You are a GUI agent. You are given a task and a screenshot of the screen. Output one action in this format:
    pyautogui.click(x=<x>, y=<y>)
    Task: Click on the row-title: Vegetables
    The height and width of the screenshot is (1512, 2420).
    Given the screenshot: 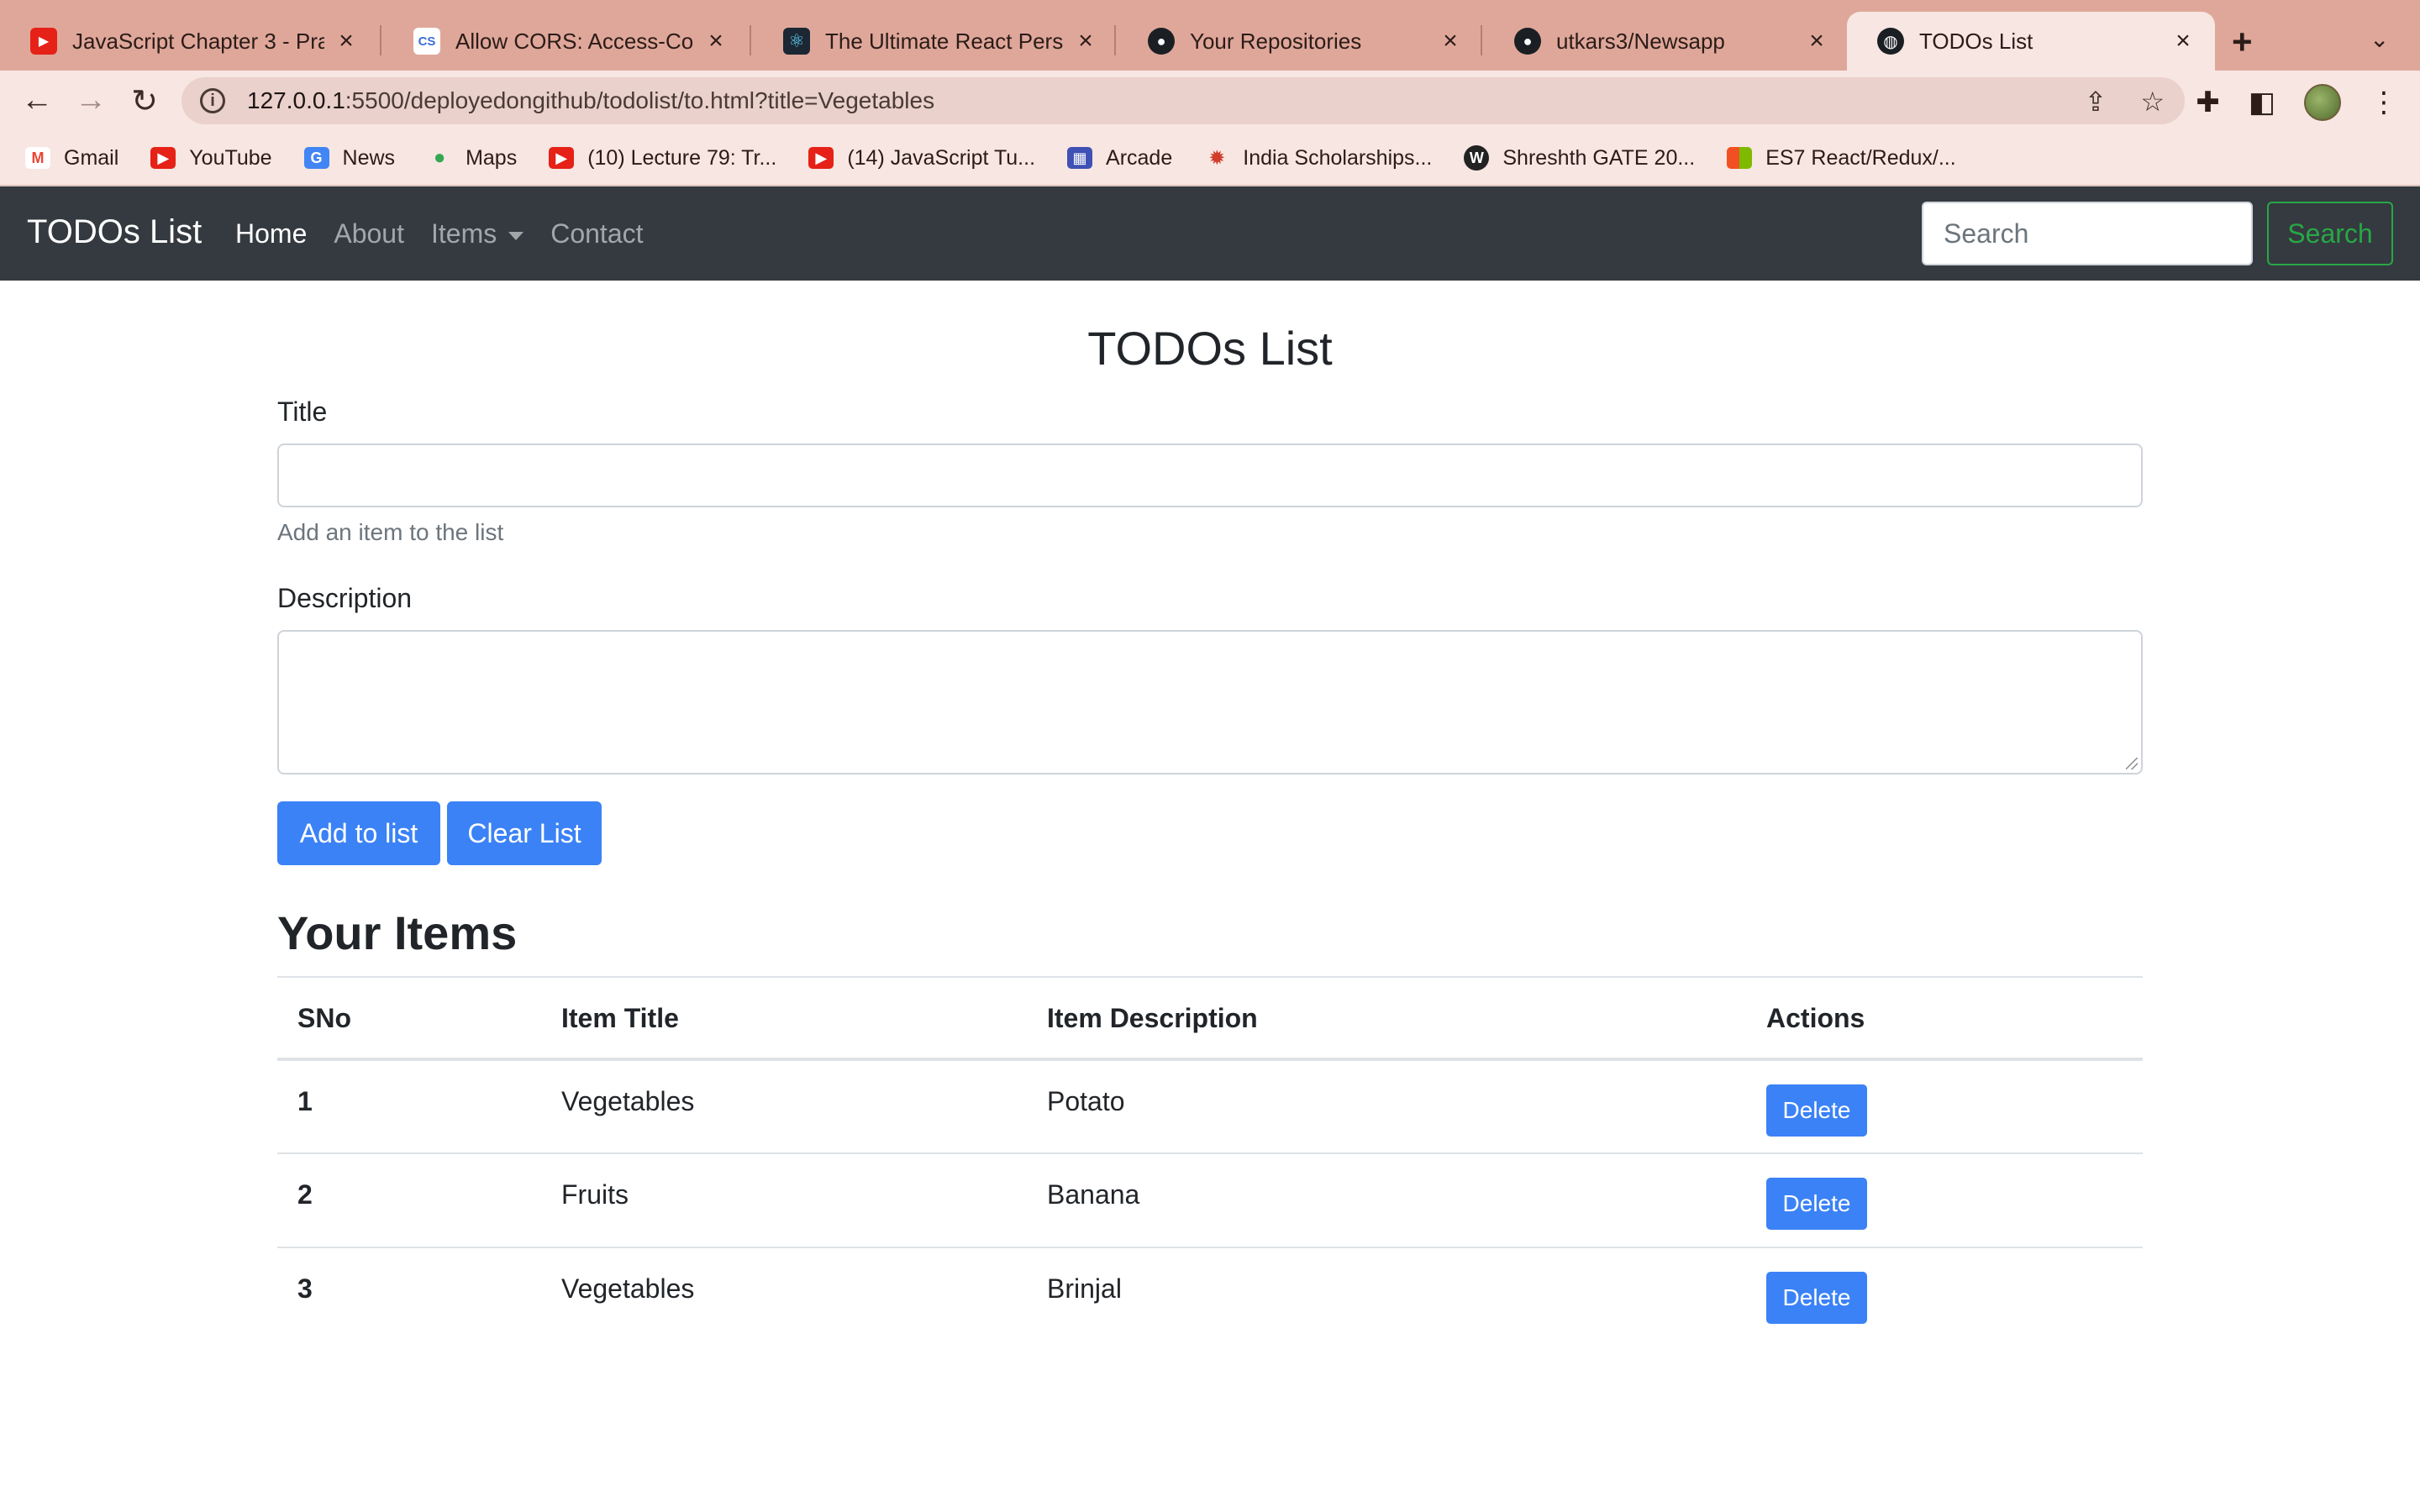 What is the action you would take?
    pyautogui.click(x=784, y=1294)
    